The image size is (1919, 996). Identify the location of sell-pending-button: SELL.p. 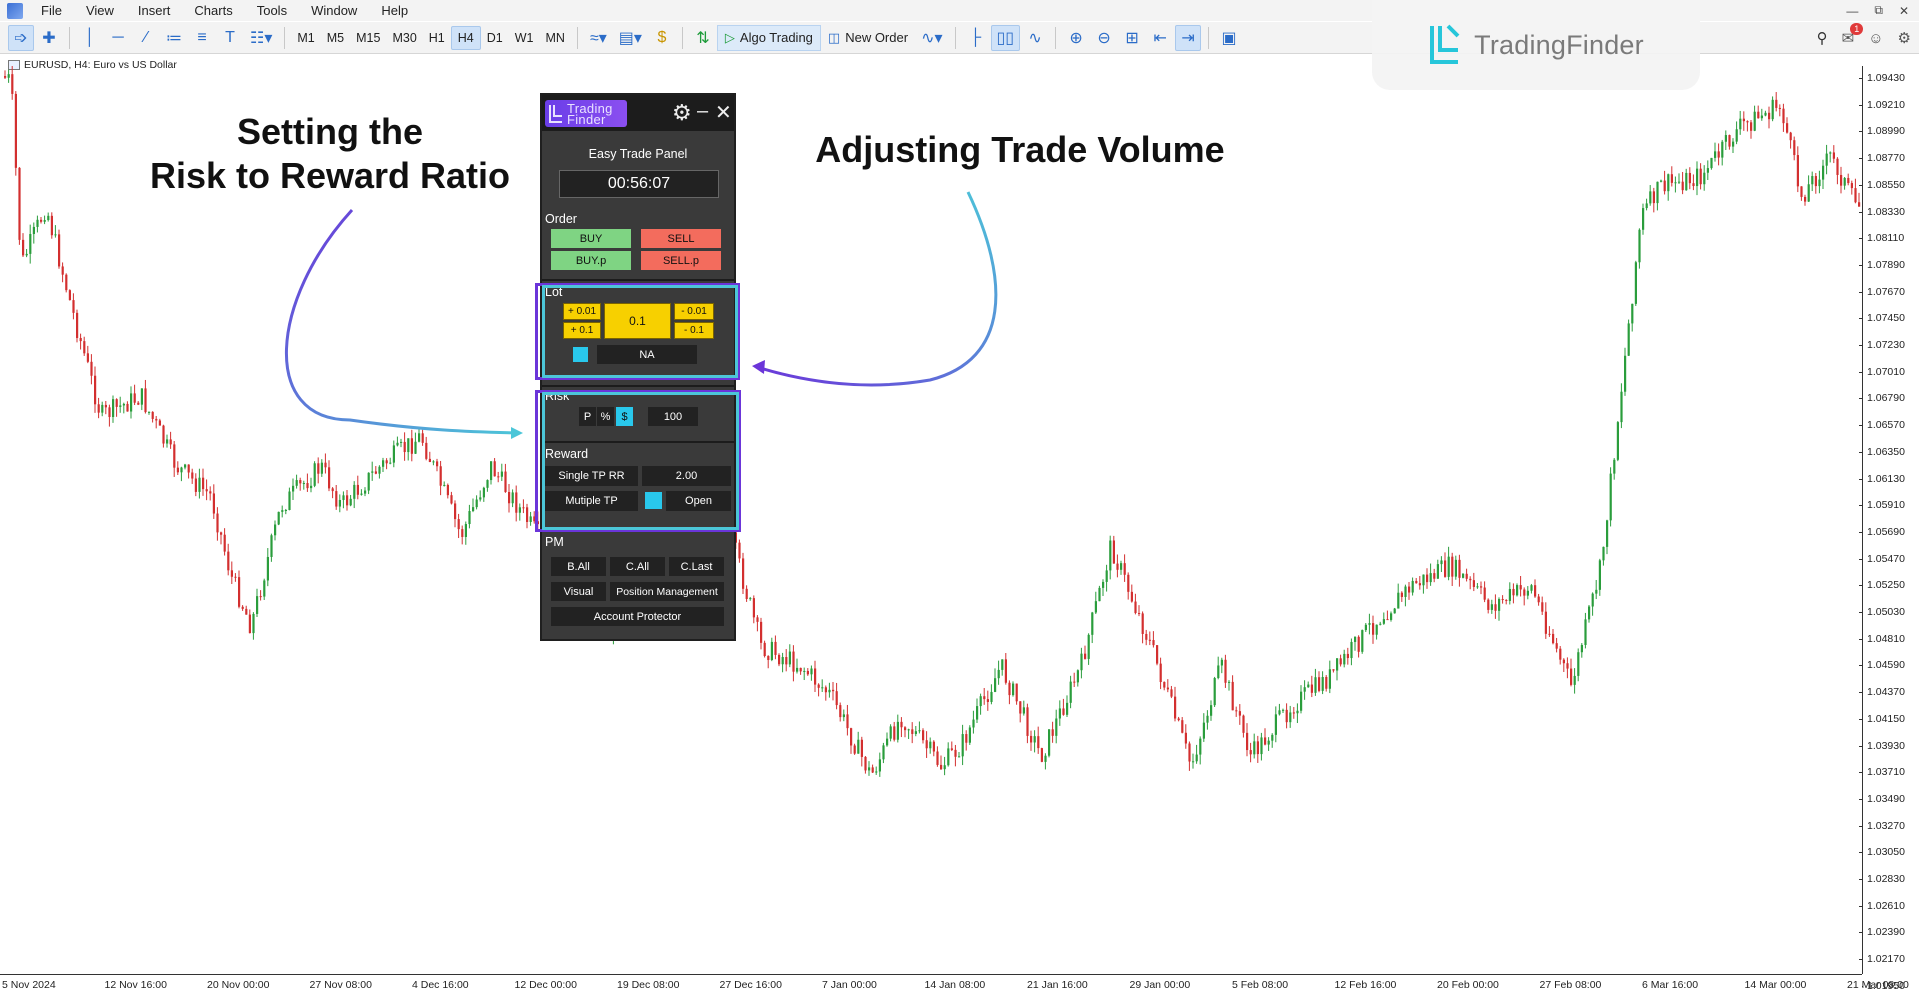
(681, 260).